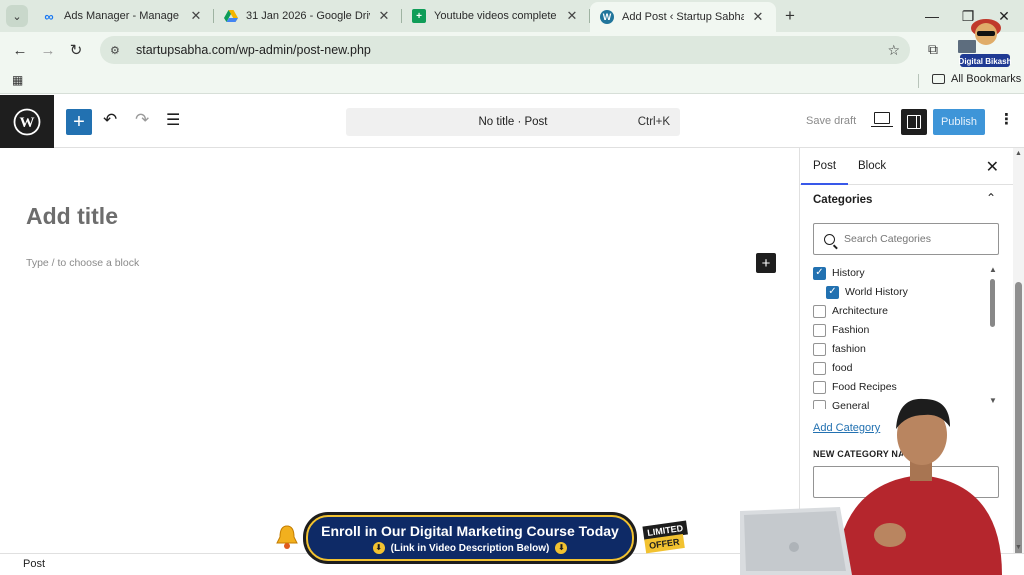 This screenshot has width=1024, height=575. What do you see at coordinates (72, 216) in the screenshot?
I see `post-title-input: Add title` at bounding box center [72, 216].